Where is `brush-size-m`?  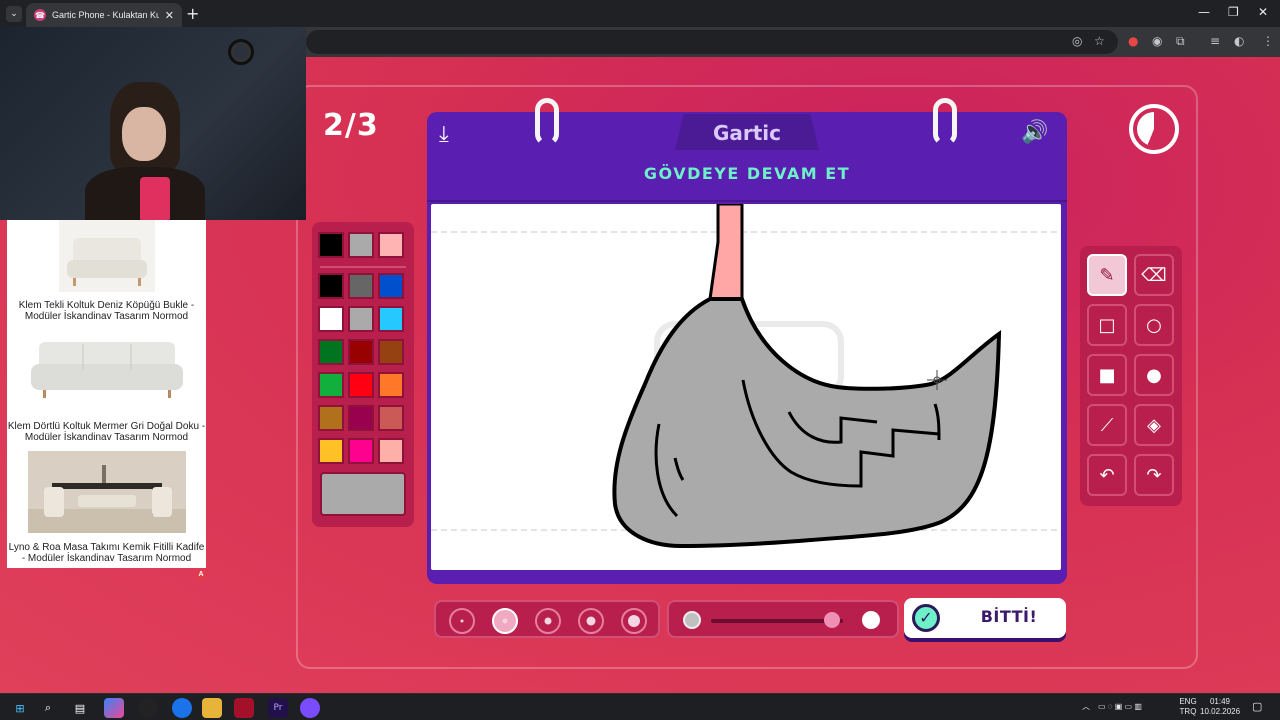 brush-size-m is located at coordinates (548, 621).